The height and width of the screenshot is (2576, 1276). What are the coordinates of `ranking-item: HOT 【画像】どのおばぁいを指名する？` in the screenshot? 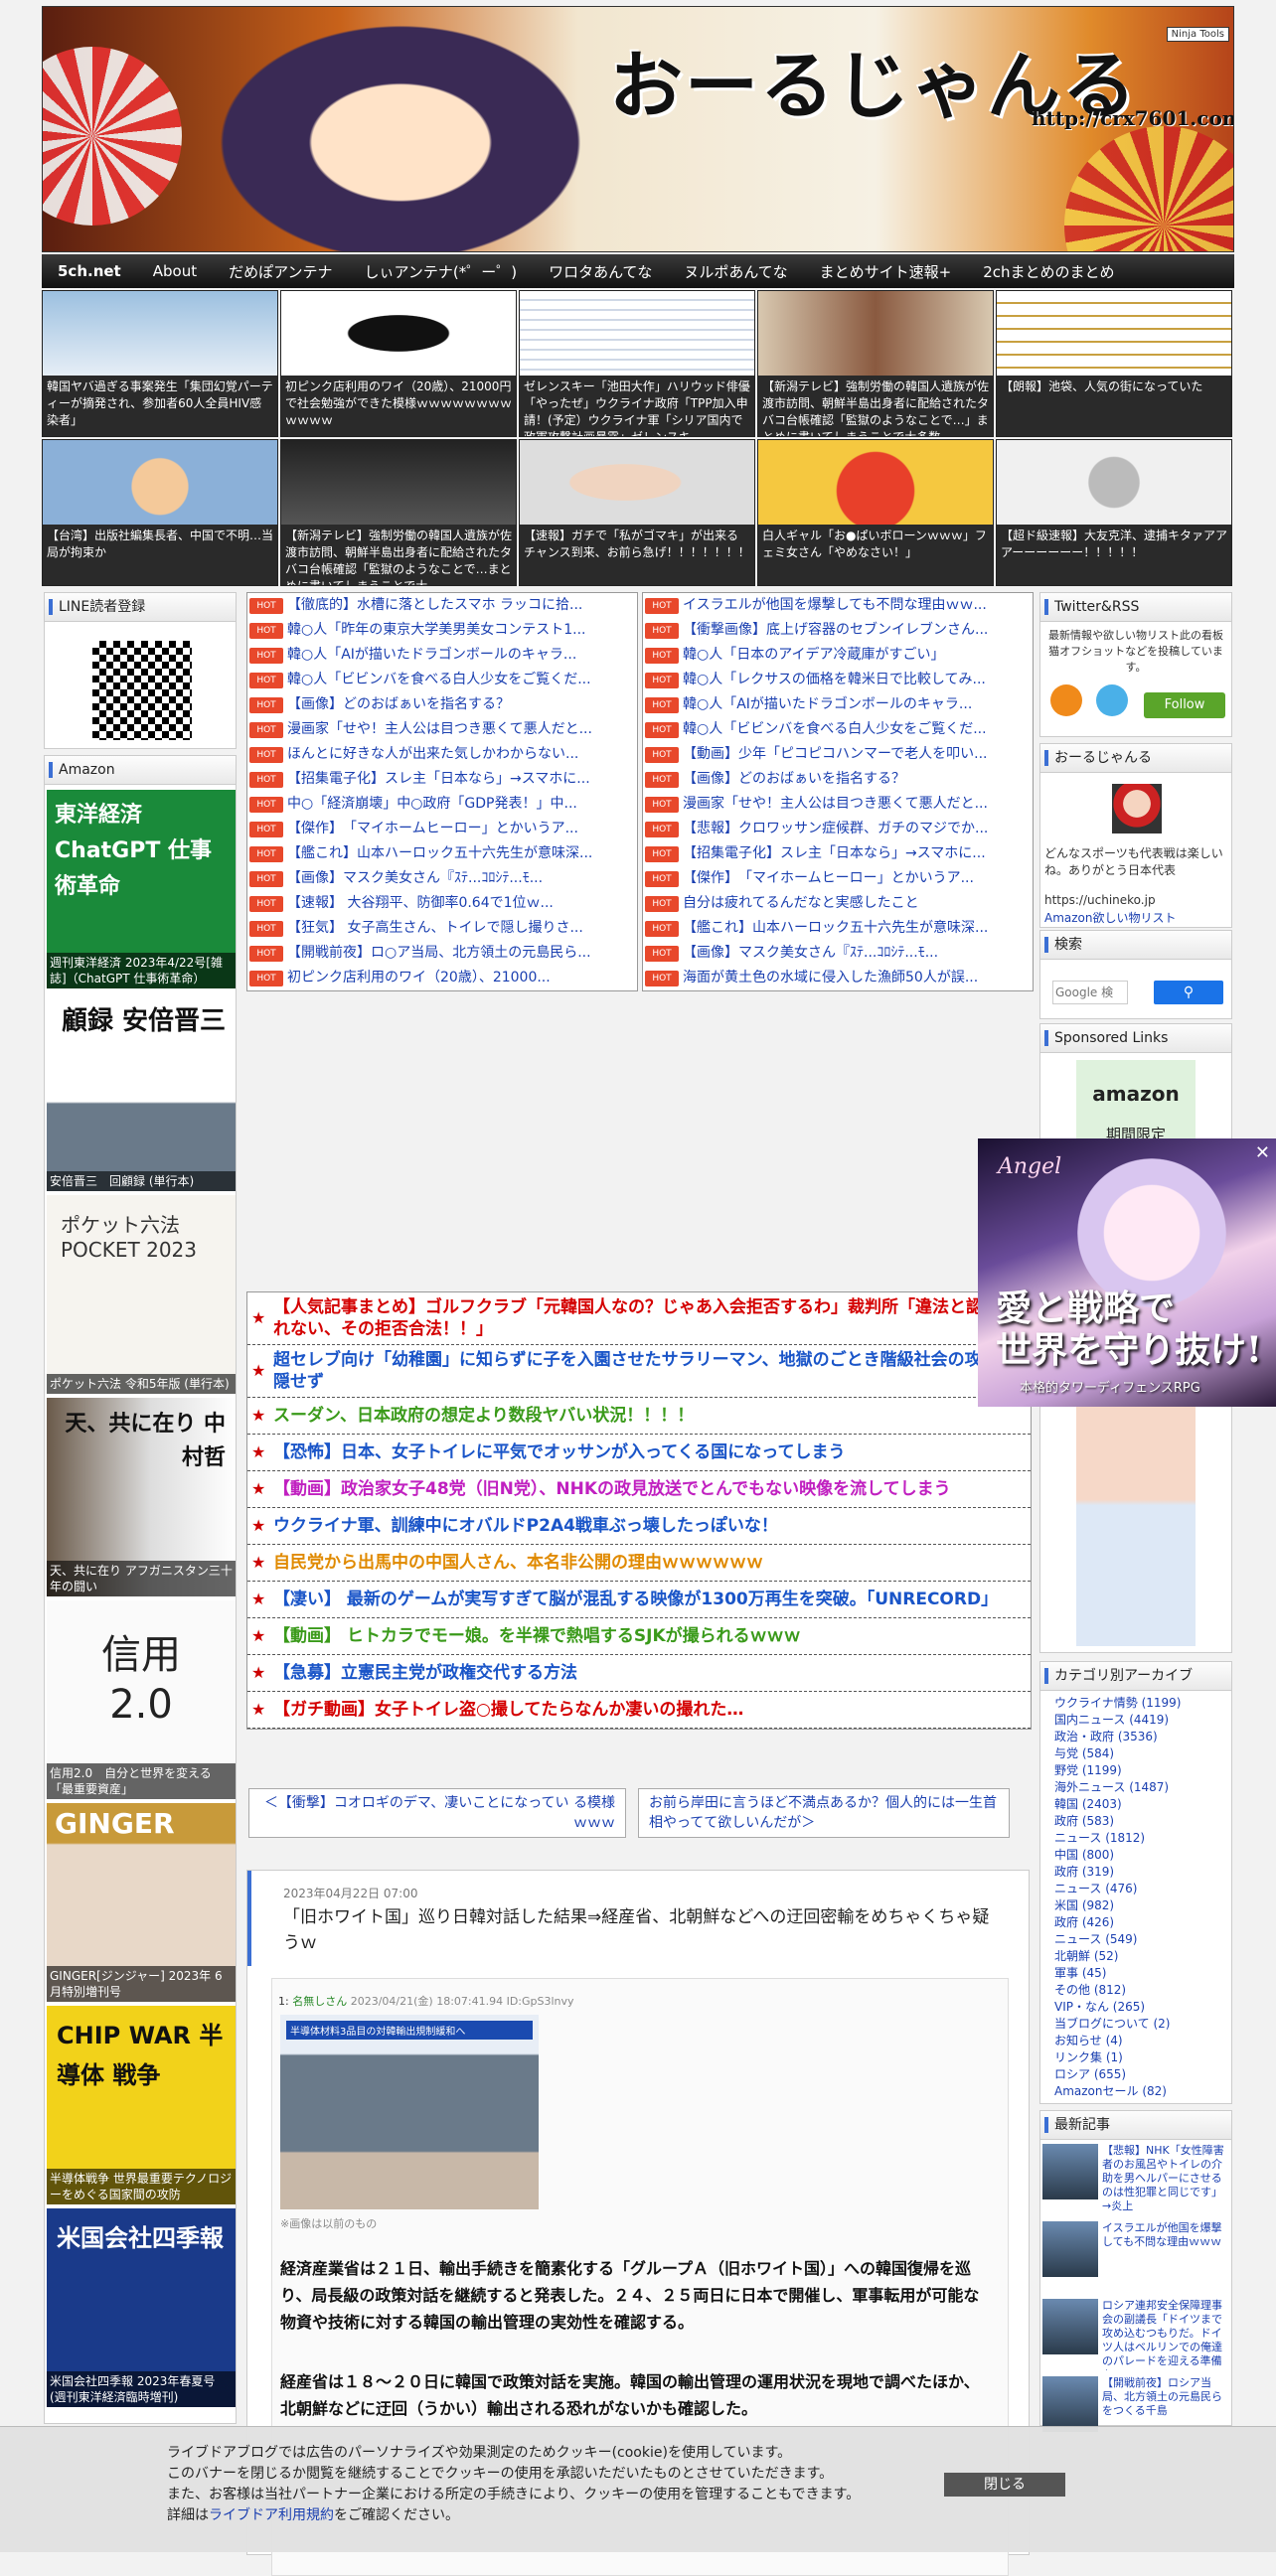 It's located at (442, 704).